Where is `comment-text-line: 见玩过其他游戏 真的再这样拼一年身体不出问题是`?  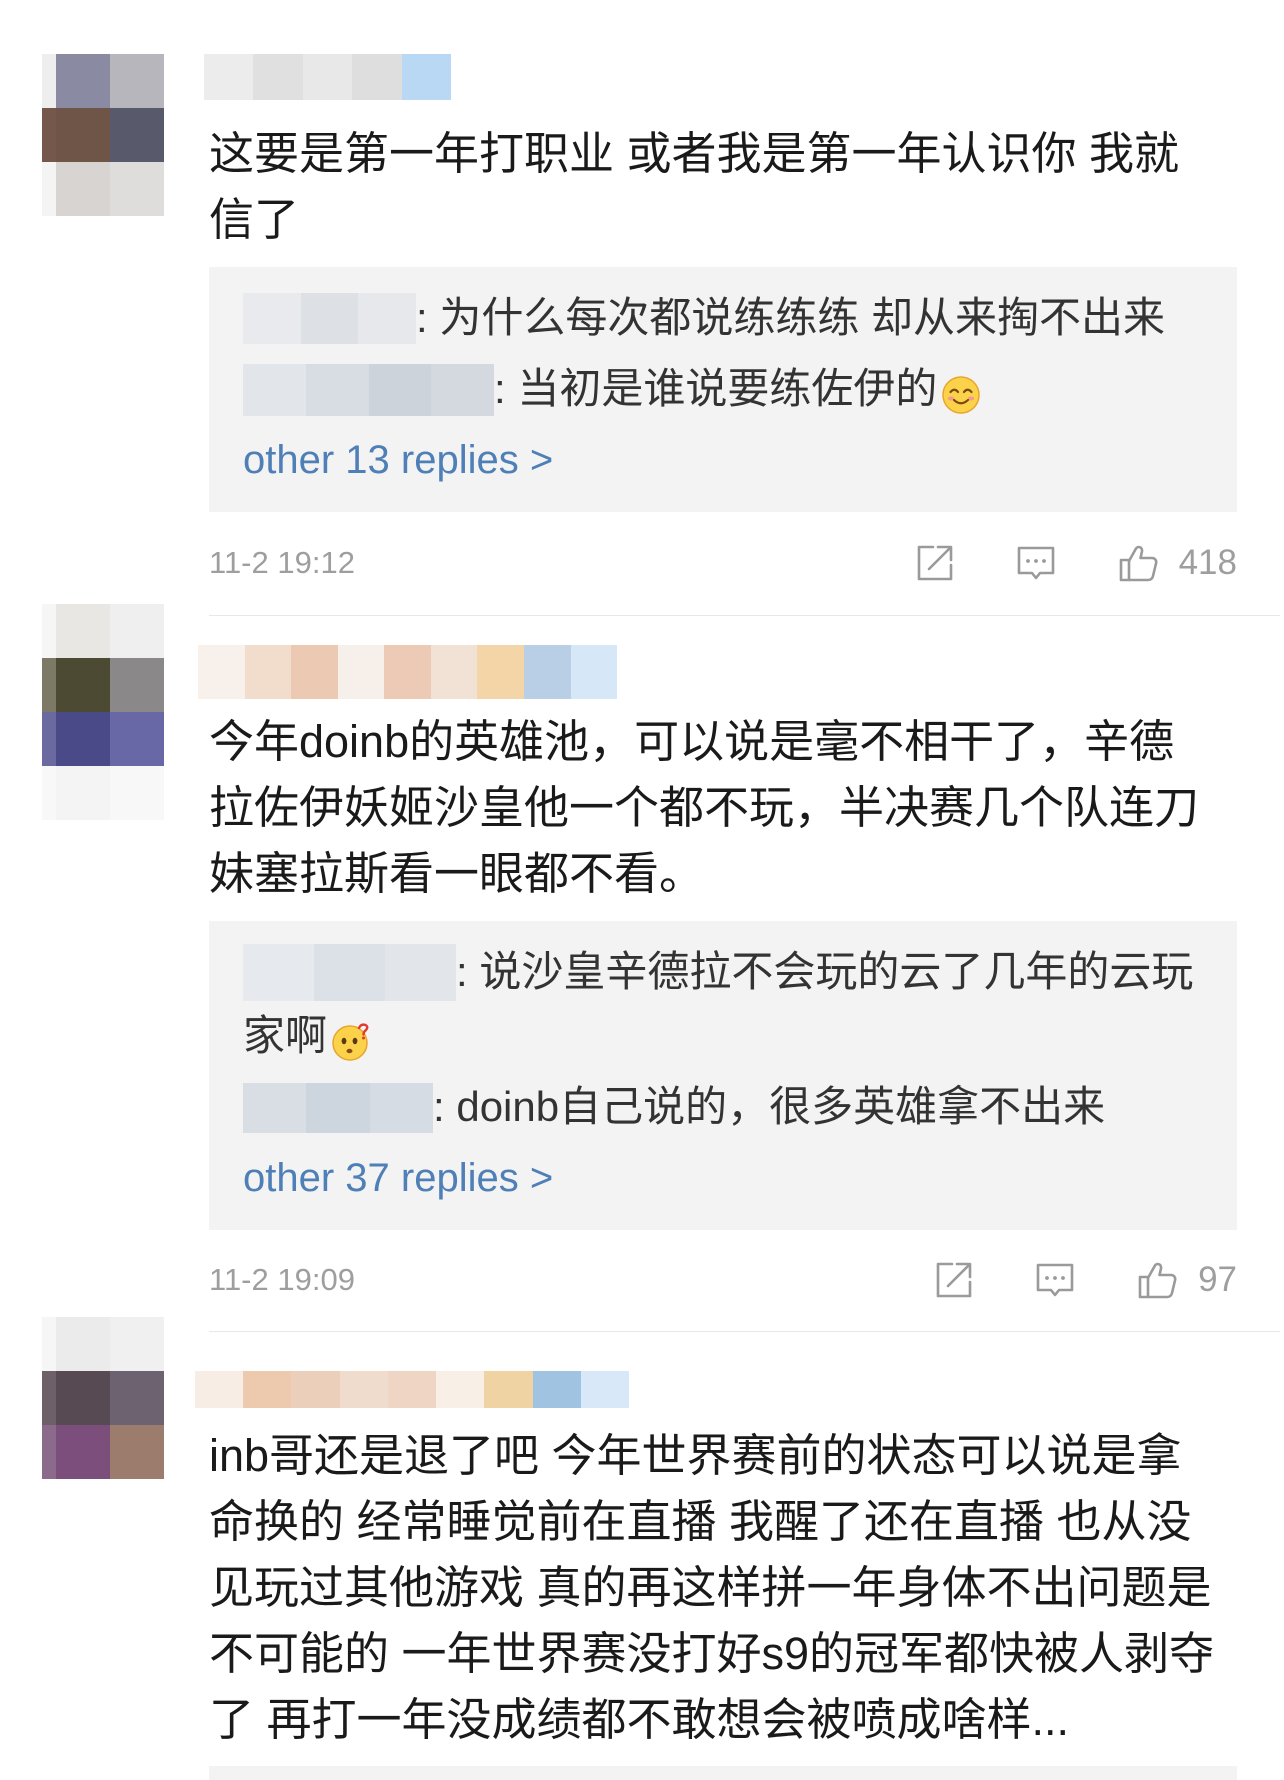 comment-text-line: 见玩过其他游戏 真的再这样拼一年身体不出问题是 is located at coordinates (710, 1587).